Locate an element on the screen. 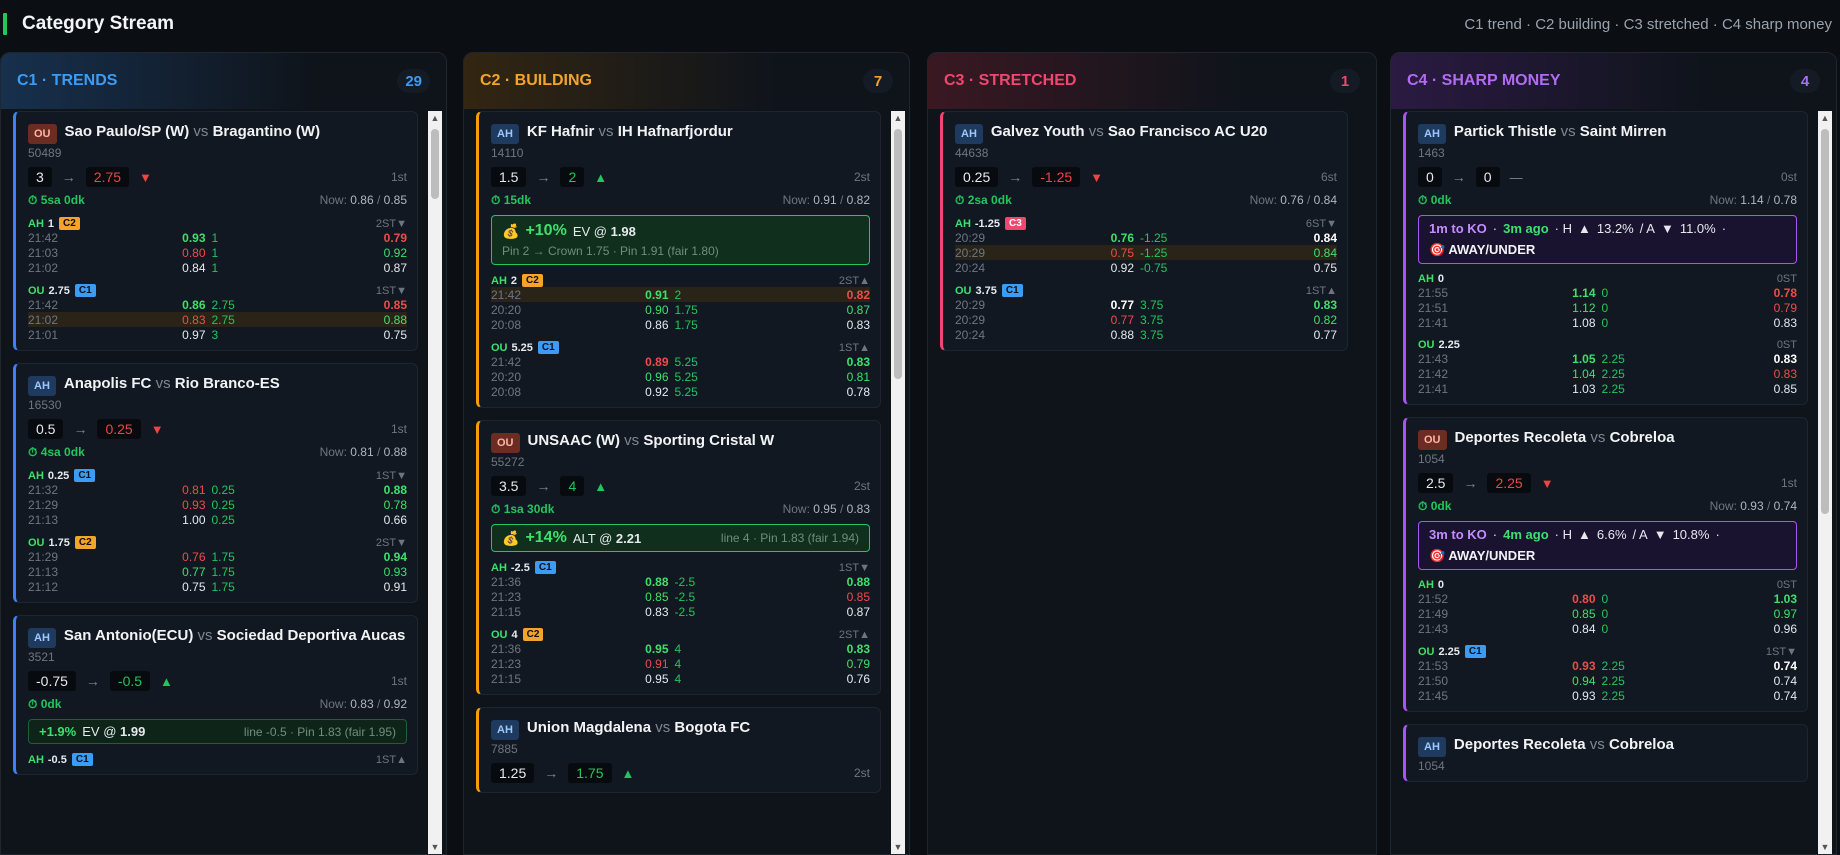 The image size is (1840, 855). market-line: 1.75 is located at coordinates (59, 542).